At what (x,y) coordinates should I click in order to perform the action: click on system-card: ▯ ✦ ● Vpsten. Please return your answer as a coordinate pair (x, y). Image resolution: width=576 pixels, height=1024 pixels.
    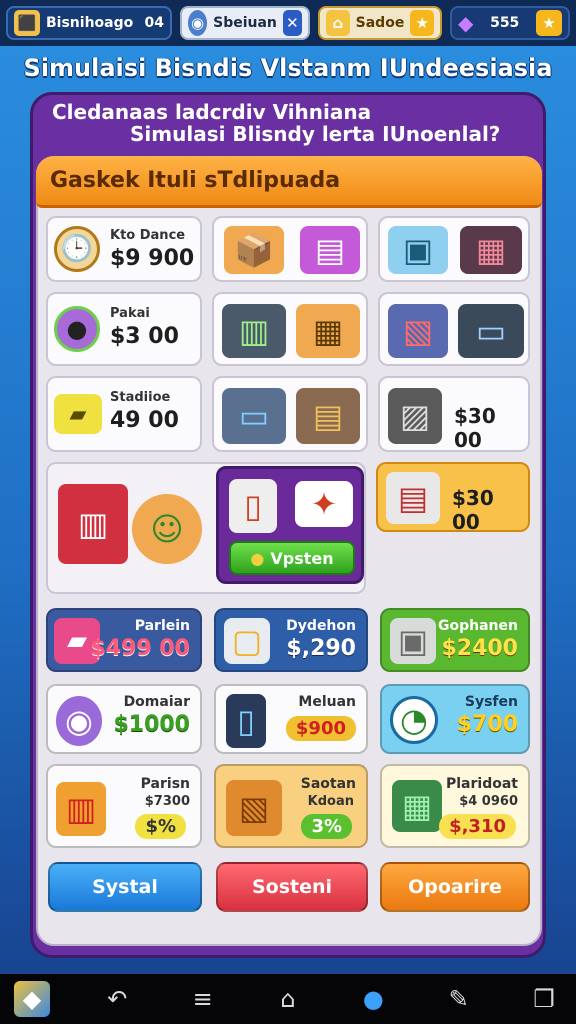
    Looking at the image, I should click on (290, 525).